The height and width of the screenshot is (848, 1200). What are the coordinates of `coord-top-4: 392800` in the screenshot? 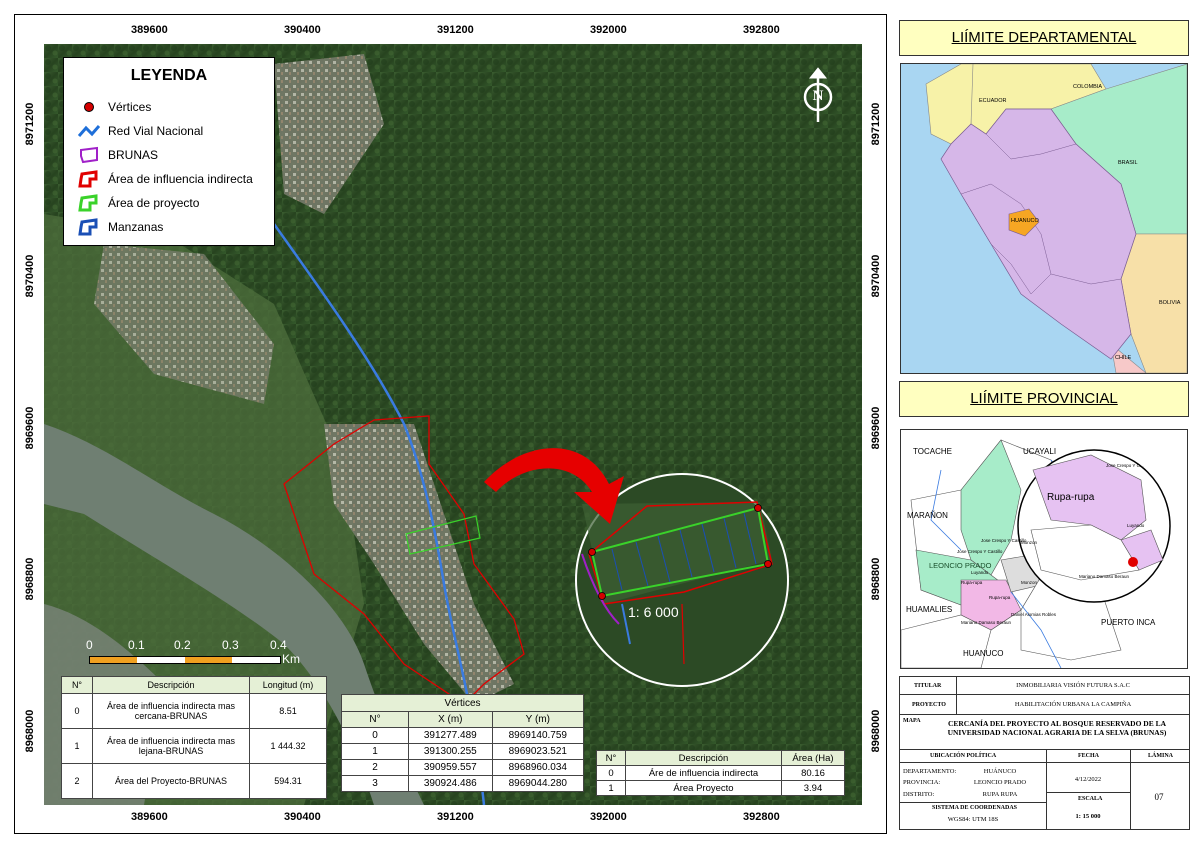 It's located at (761, 30).